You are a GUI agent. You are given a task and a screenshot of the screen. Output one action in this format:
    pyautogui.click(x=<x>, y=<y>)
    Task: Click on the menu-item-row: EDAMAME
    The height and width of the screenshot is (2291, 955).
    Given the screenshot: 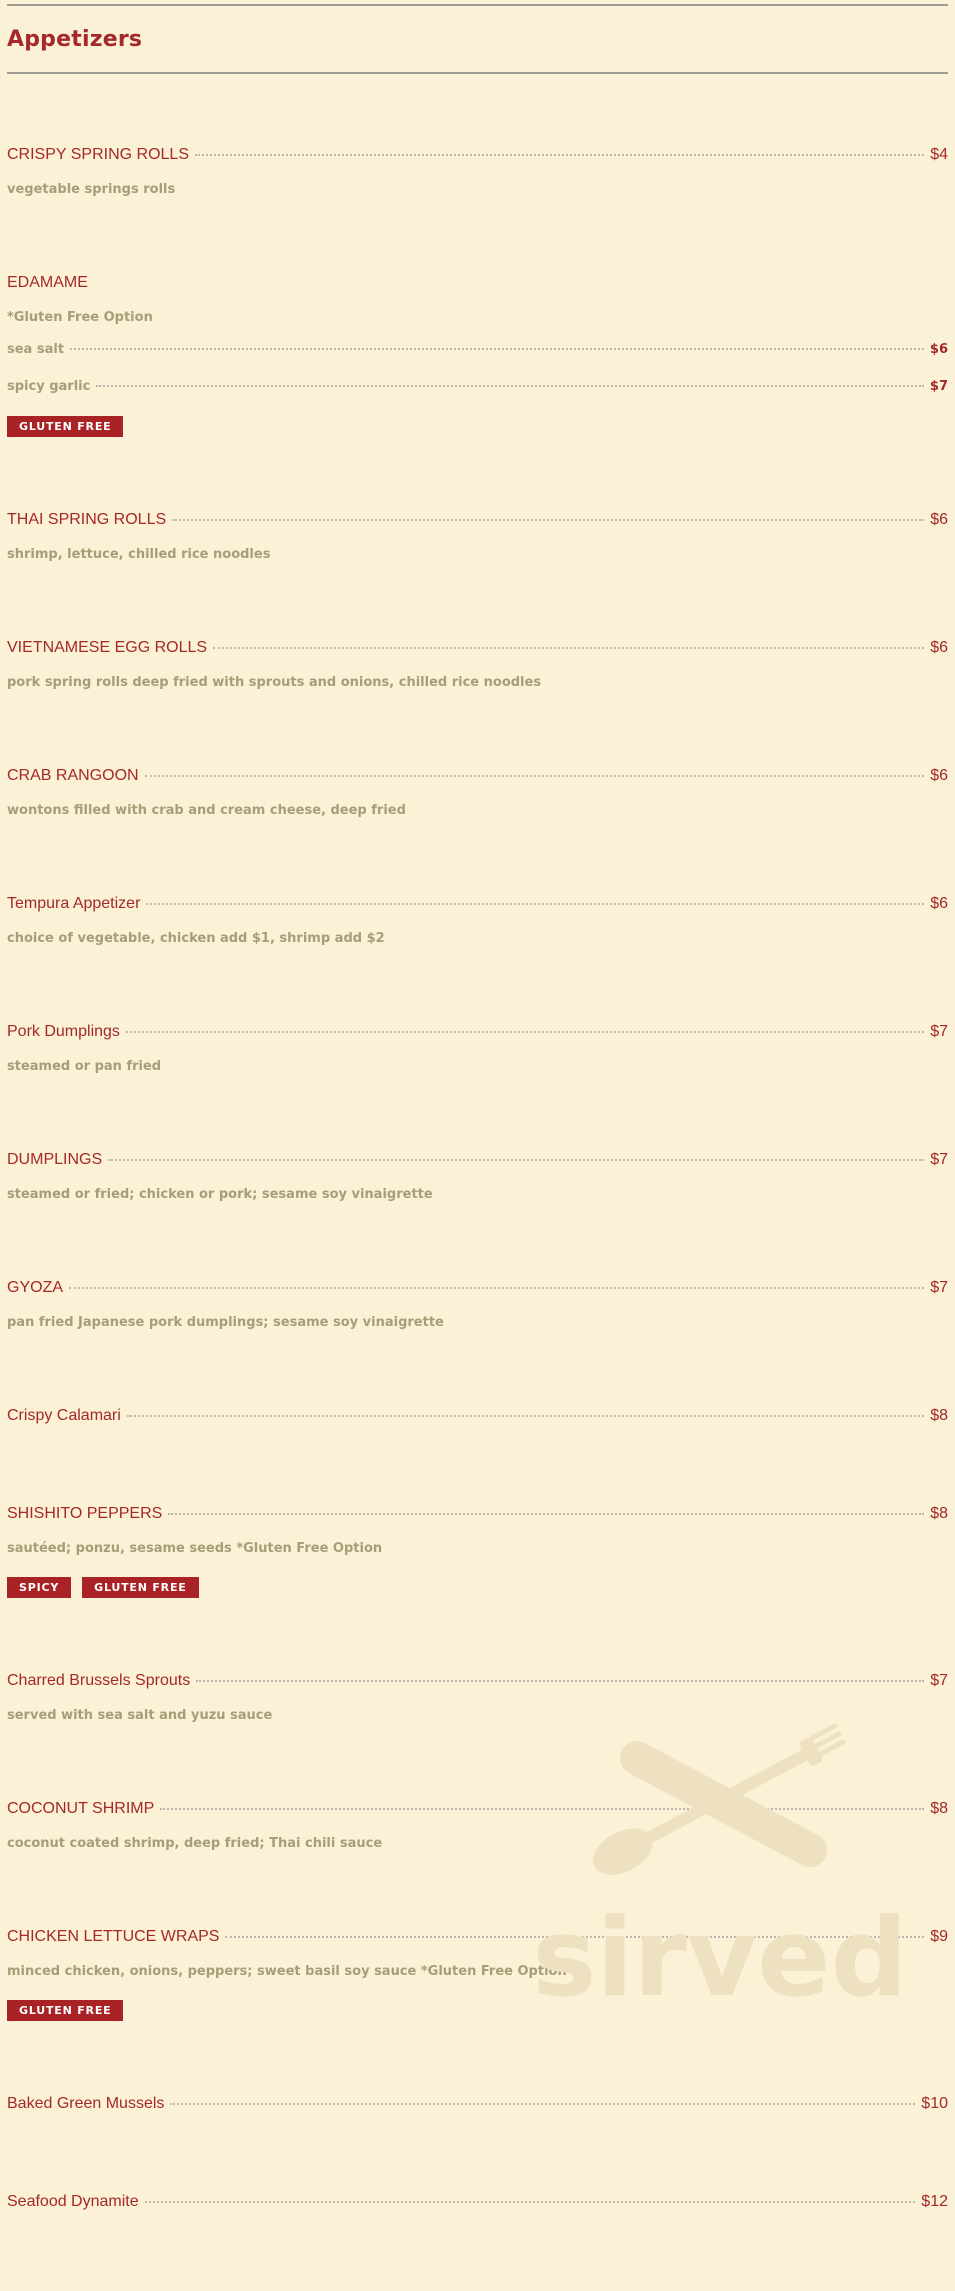 What is the action you would take?
    pyautogui.click(x=477, y=286)
    